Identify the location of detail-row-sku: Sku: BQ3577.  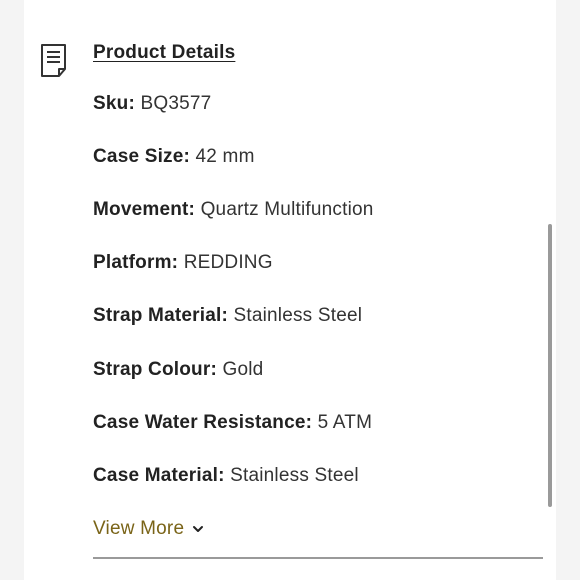
(152, 104).